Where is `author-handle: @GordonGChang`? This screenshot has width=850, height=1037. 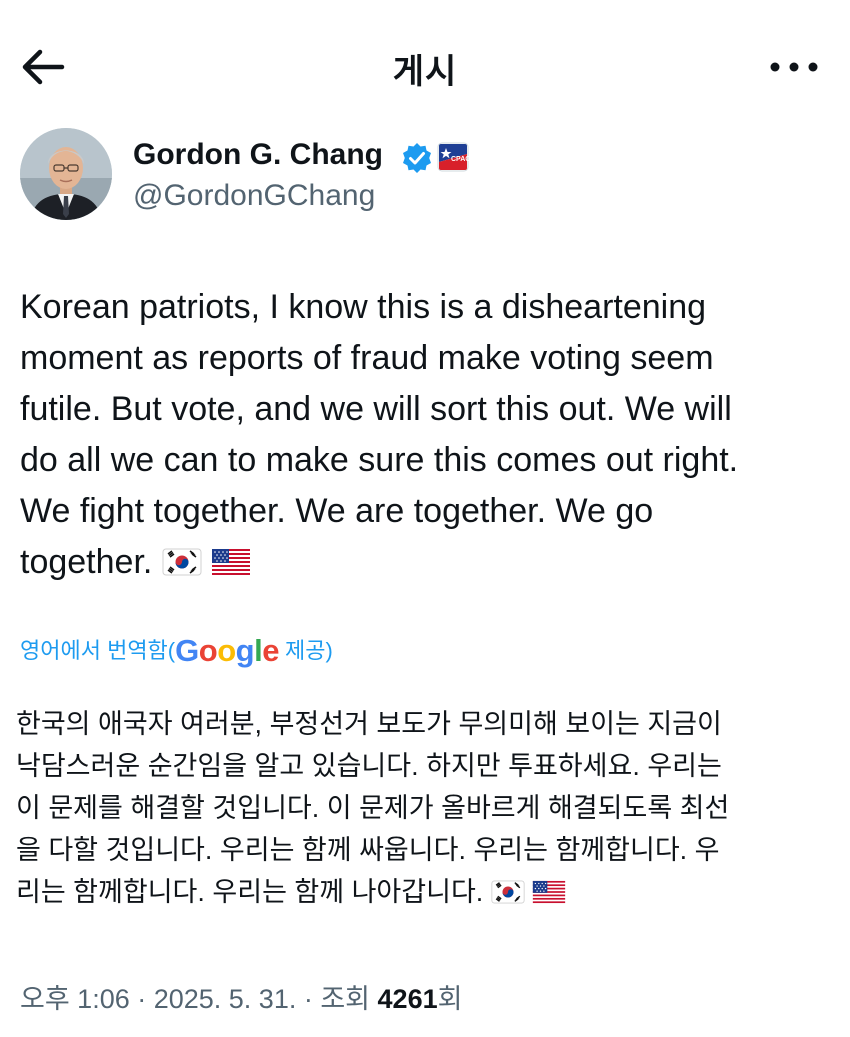
author-handle: @GordonGChang is located at coordinates (254, 196).